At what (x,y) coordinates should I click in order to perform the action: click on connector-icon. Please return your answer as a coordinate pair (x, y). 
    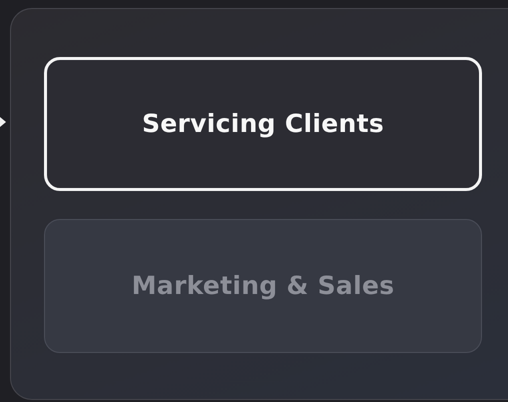
    Looking at the image, I should click on (3, 122).